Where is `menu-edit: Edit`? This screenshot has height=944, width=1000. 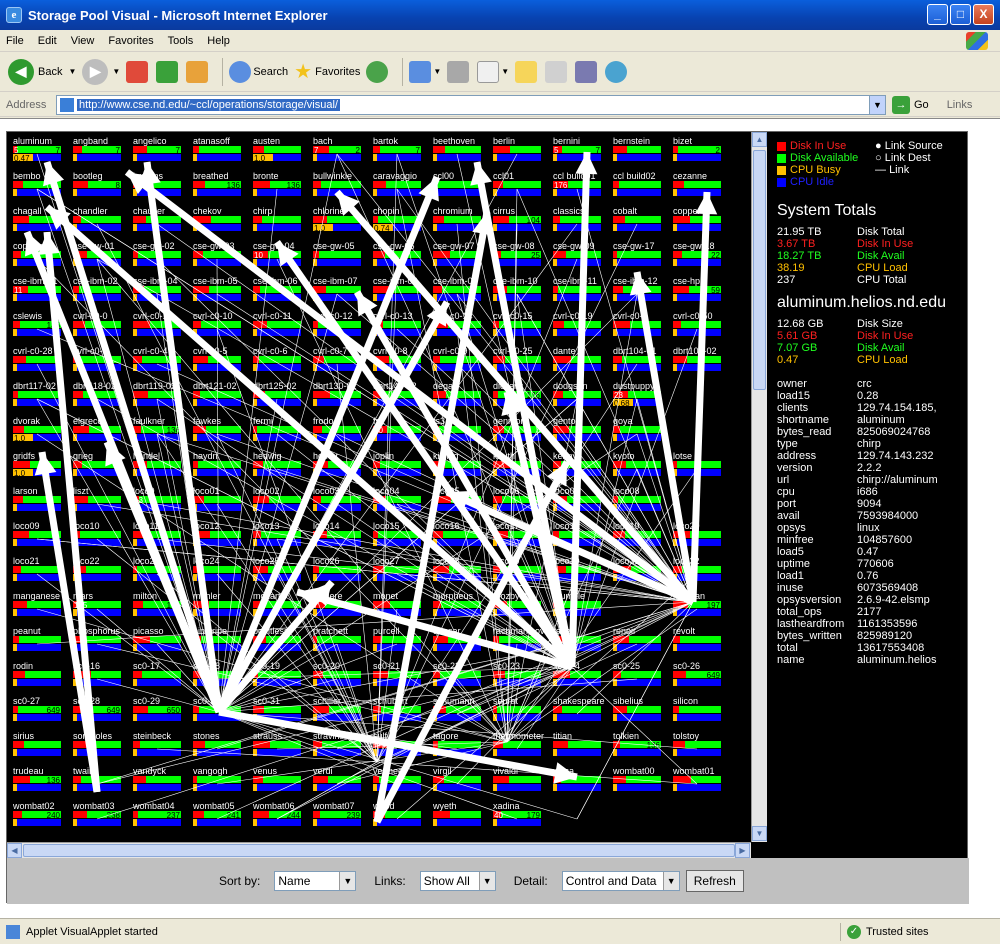
menu-edit: Edit is located at coordinates (47, 41).